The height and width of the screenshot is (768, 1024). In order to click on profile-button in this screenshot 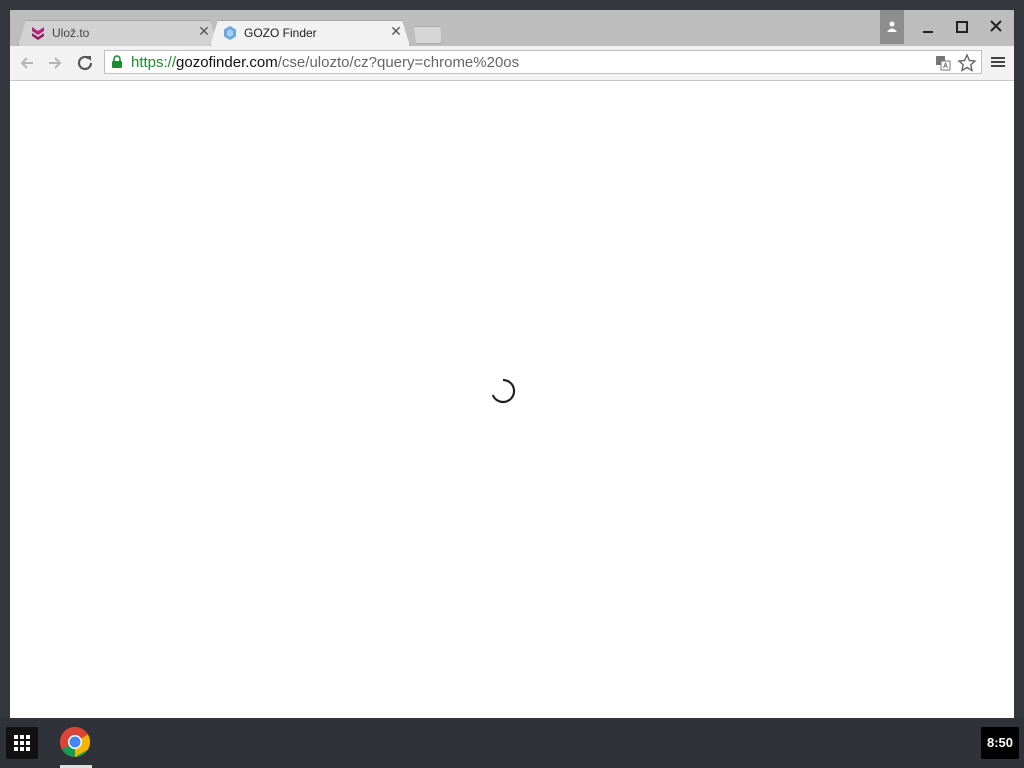, I will do `click(892, 27)`.